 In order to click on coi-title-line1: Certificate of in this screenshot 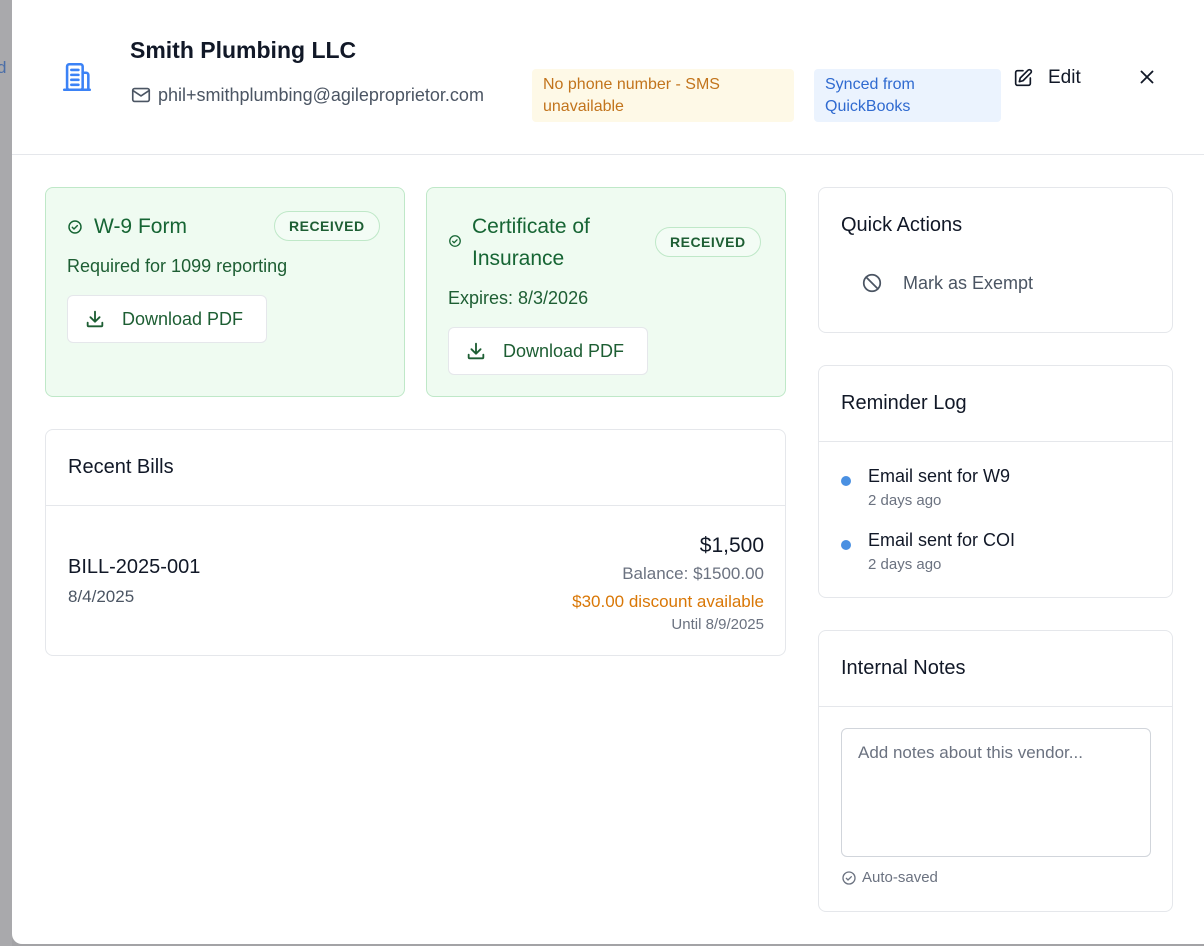, I will do `click(531, 226)`.